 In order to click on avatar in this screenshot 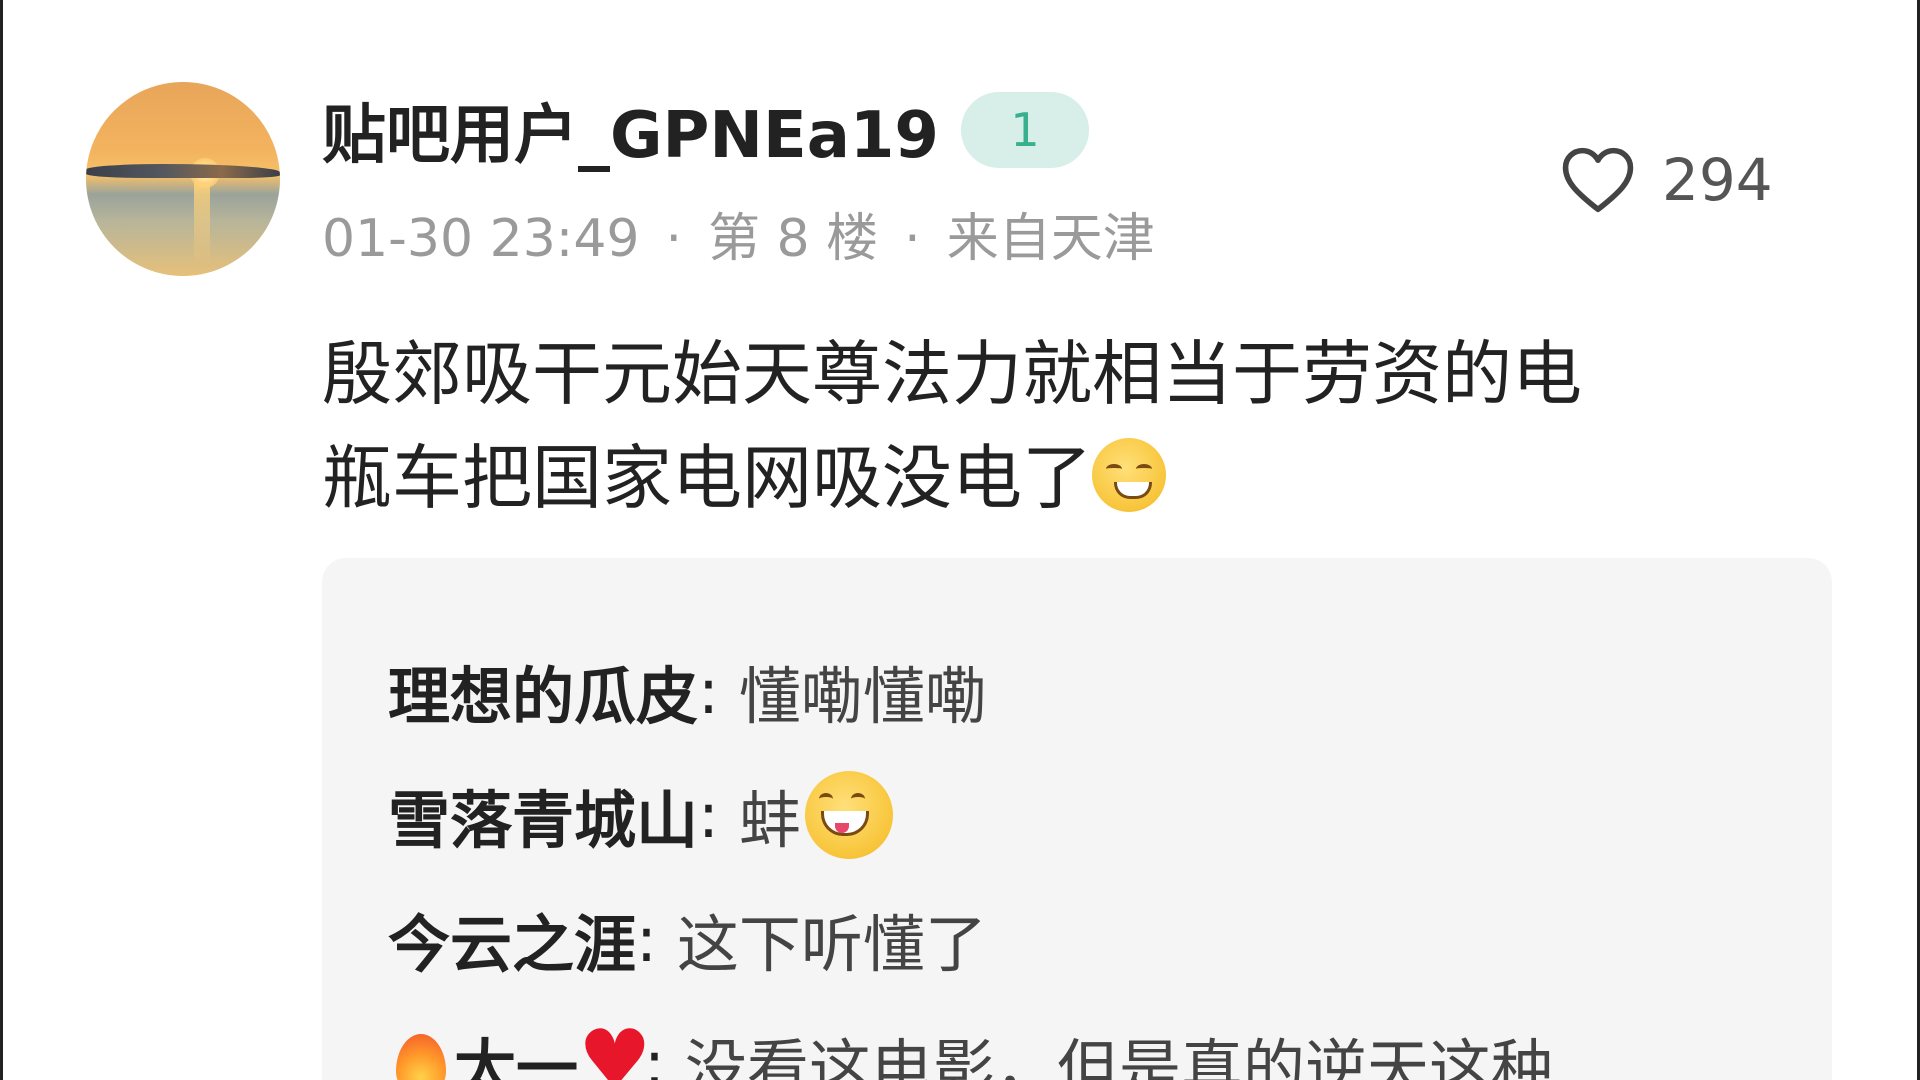, I will do `click(183, 179)`.